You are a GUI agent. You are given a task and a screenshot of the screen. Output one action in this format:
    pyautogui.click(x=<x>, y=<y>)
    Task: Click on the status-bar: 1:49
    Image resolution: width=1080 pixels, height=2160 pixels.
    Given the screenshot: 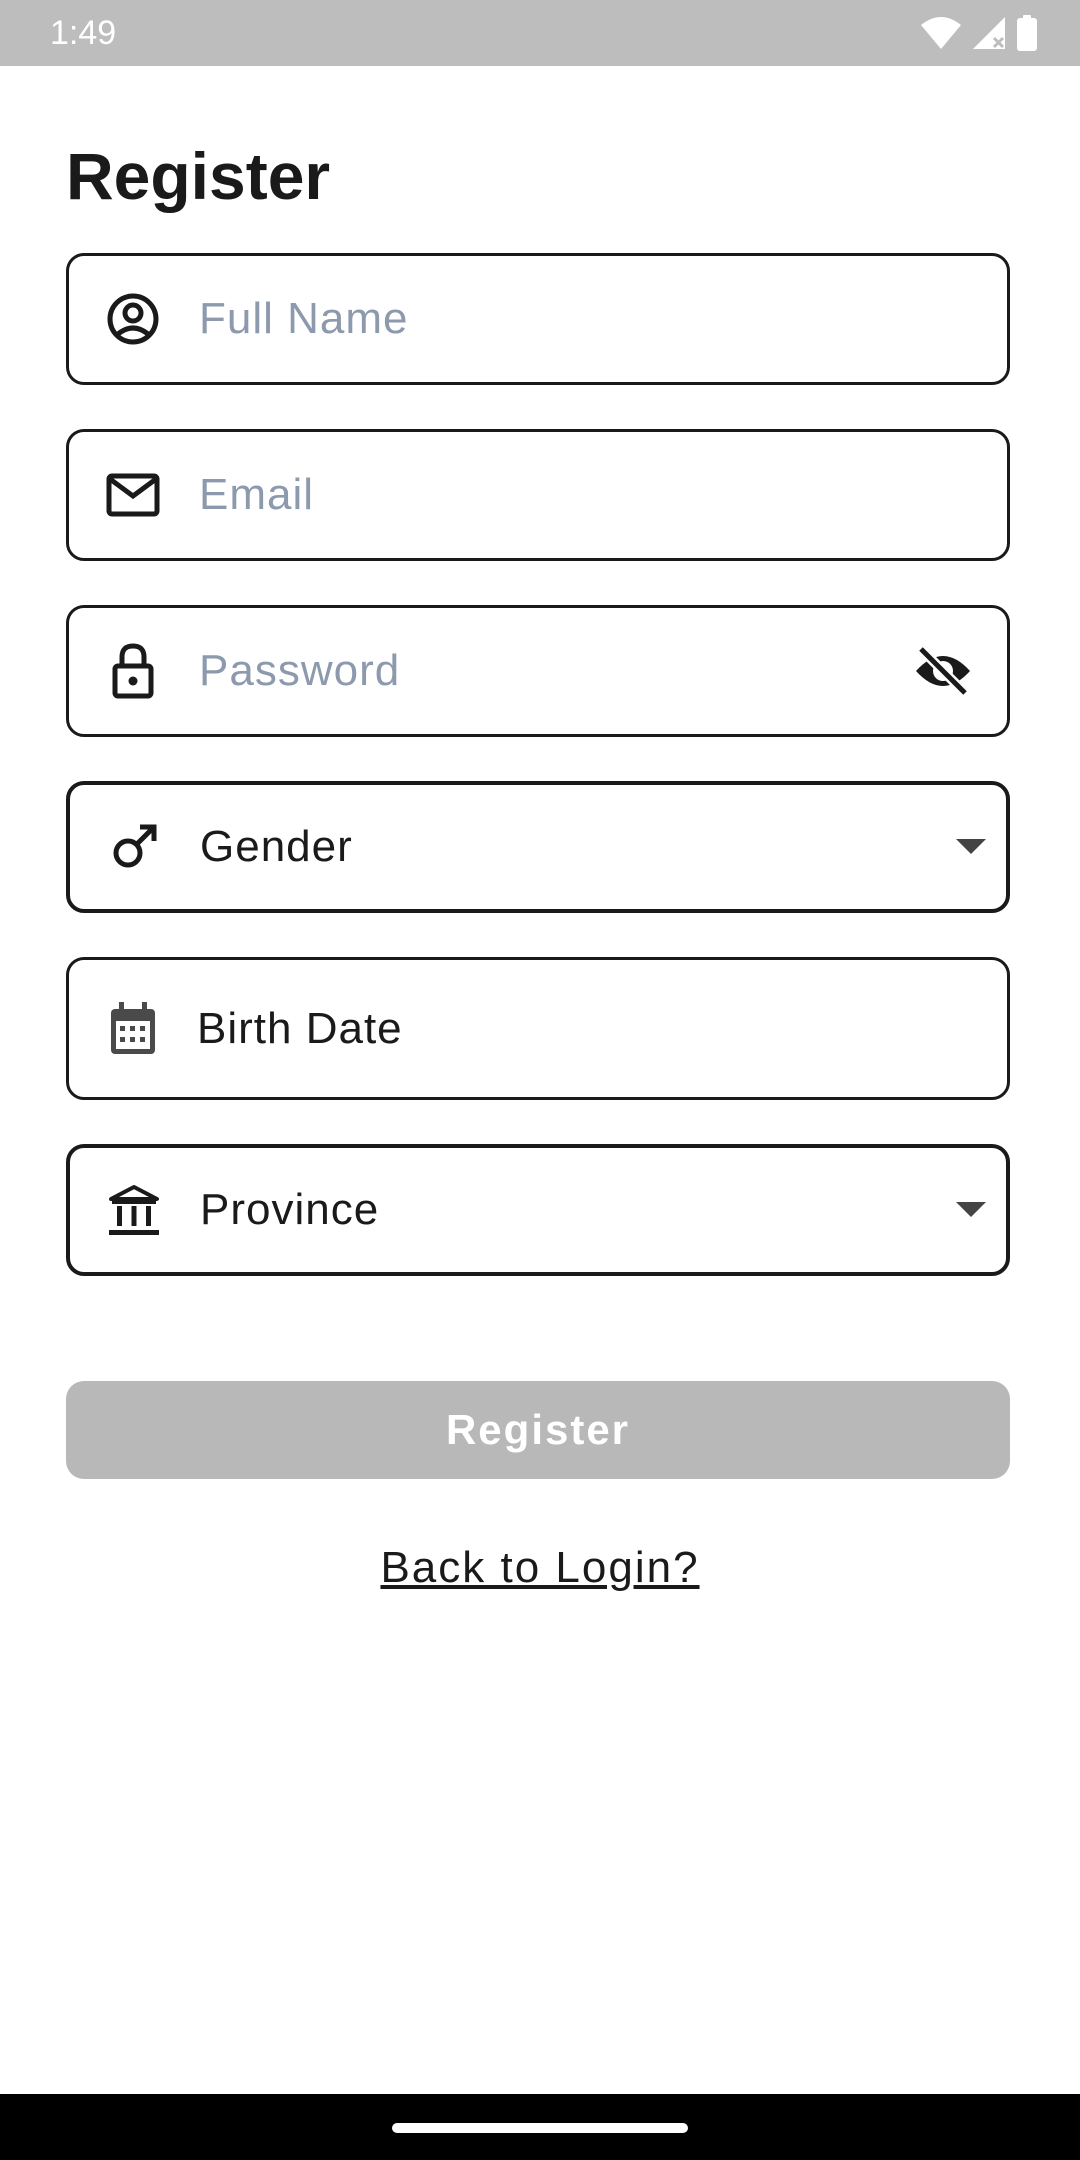 What is the action you would take?
    pyautogui.click(x=540, y=33)
    